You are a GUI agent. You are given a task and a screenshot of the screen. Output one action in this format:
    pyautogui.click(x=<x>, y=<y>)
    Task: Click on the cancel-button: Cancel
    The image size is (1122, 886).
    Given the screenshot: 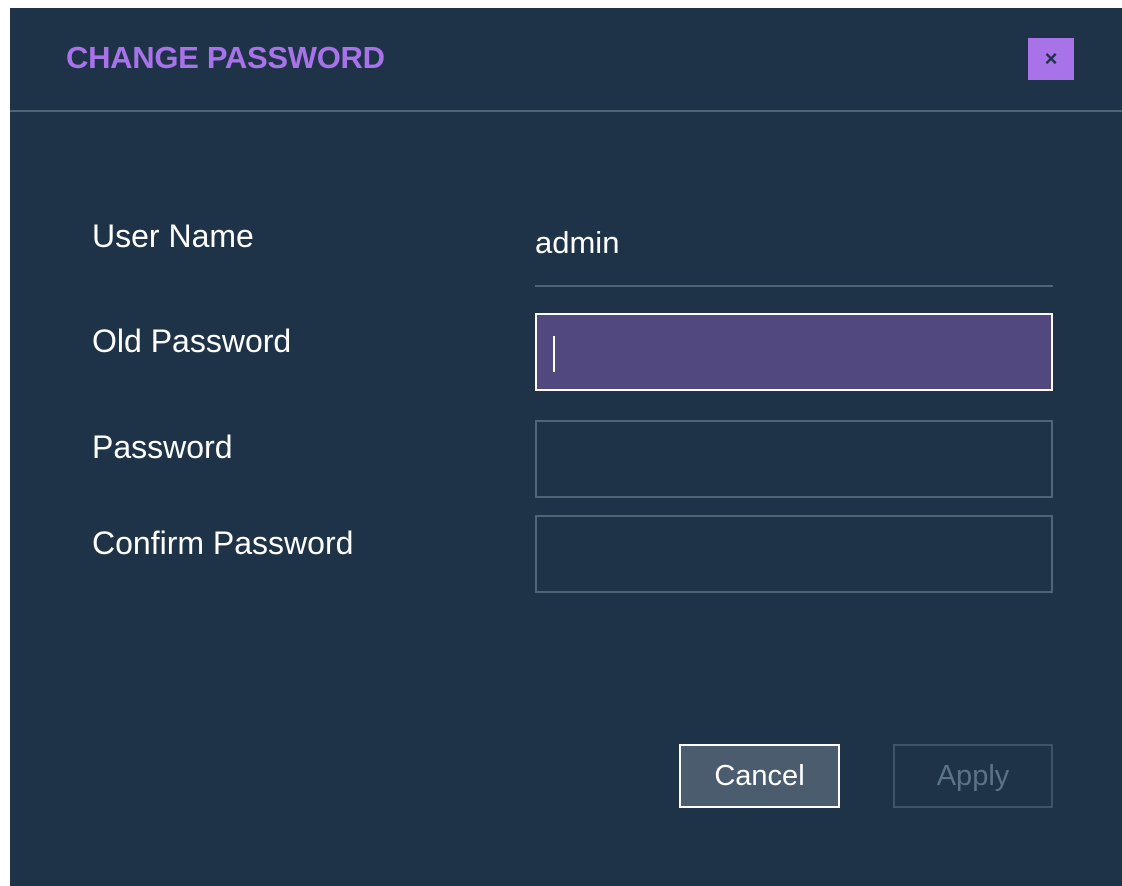 What is the action you would take?
    pyautogui.click(x=759, y=776)
    